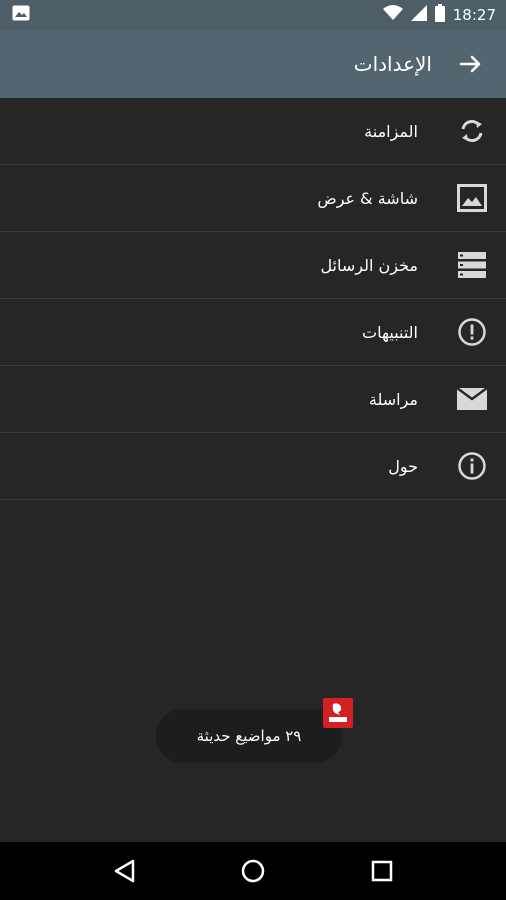 This screenshot has height=900, width=506. Describe the element at coordinates (124, 871) in the screenshot. I see `nav-back-icon` at that location.